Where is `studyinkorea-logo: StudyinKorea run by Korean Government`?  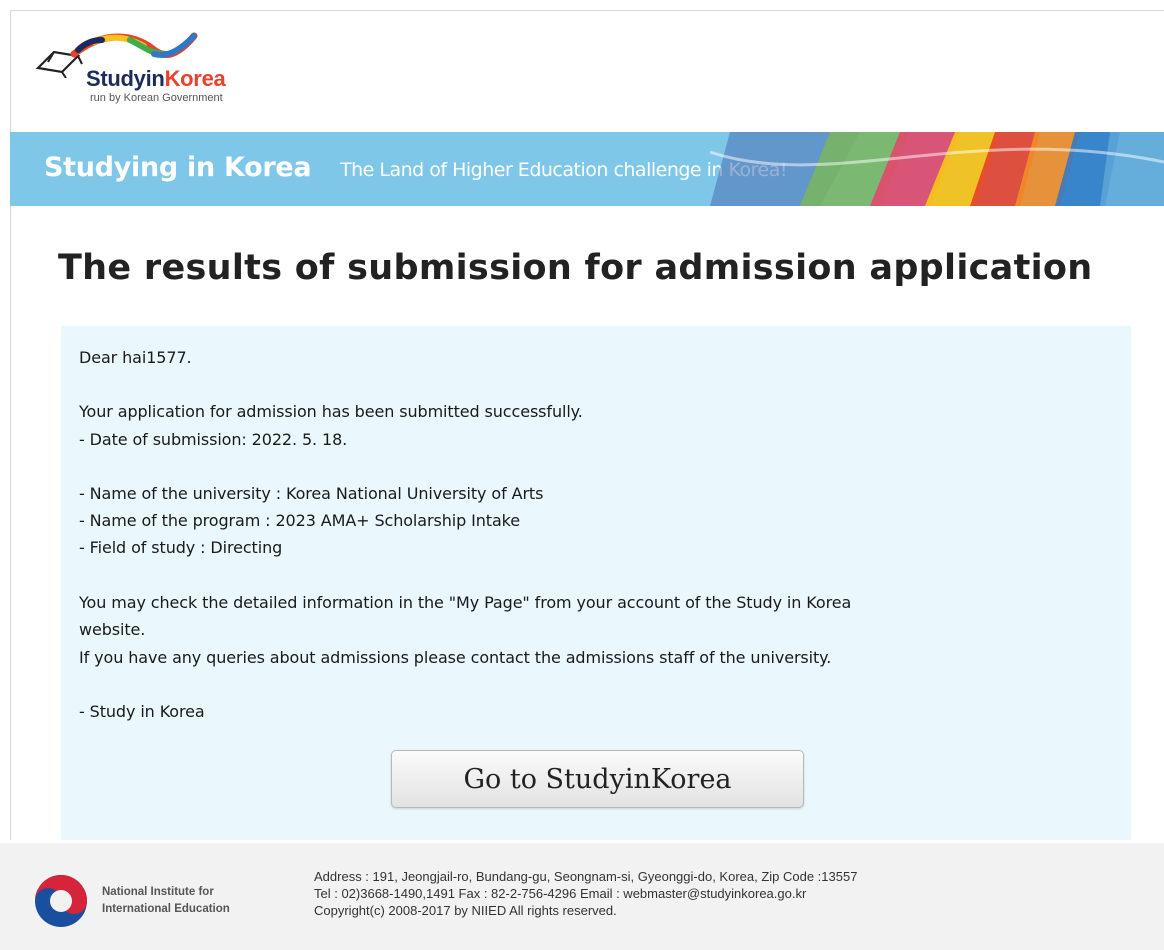
studyinkorea-logo: StudyinKorea run by Korean Government is located at coordinates (169, 73).